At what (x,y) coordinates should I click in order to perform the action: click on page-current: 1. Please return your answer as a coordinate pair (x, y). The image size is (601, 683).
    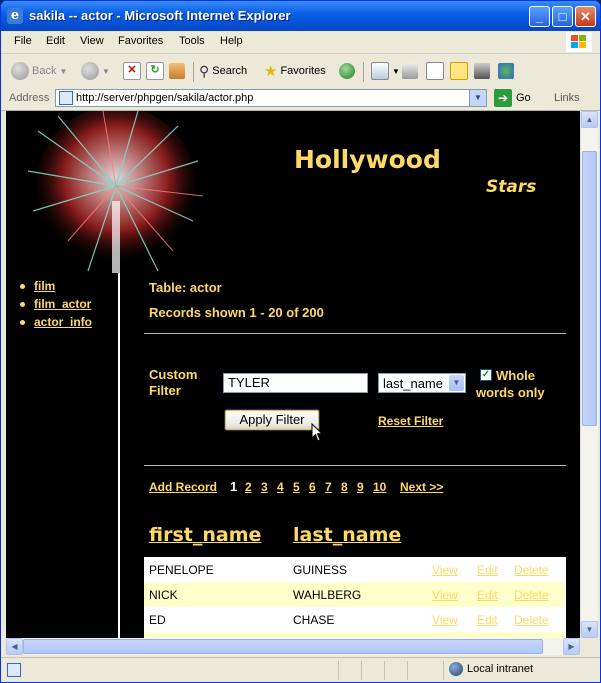
    Looking at the image, I should click on (234, 486).